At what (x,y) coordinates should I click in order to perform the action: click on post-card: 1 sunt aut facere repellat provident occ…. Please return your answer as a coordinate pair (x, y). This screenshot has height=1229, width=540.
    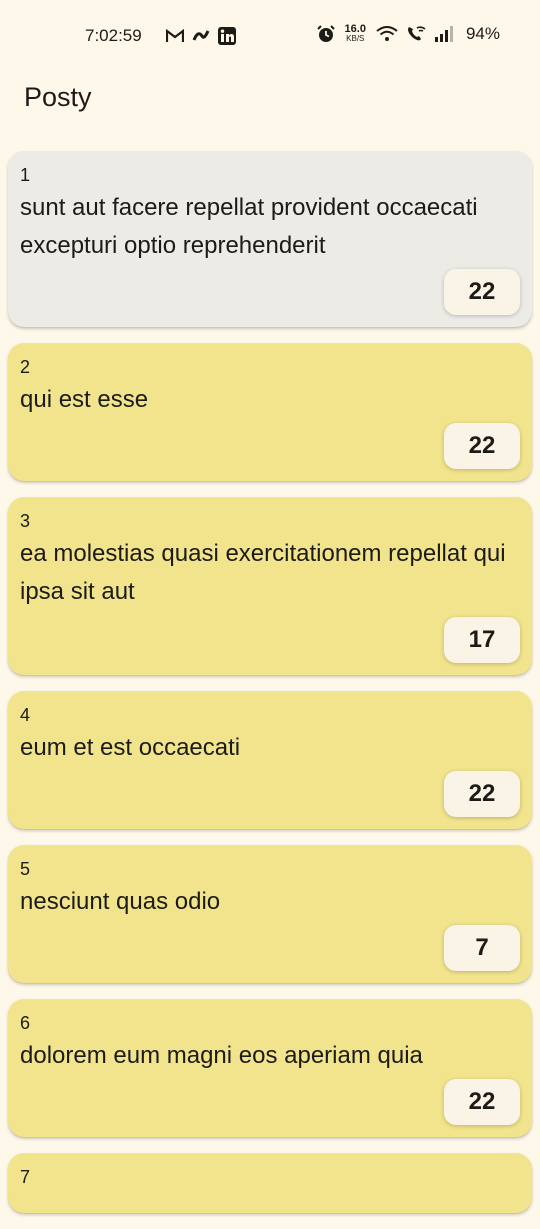
    Looking at the image, I should click on (270, 239).